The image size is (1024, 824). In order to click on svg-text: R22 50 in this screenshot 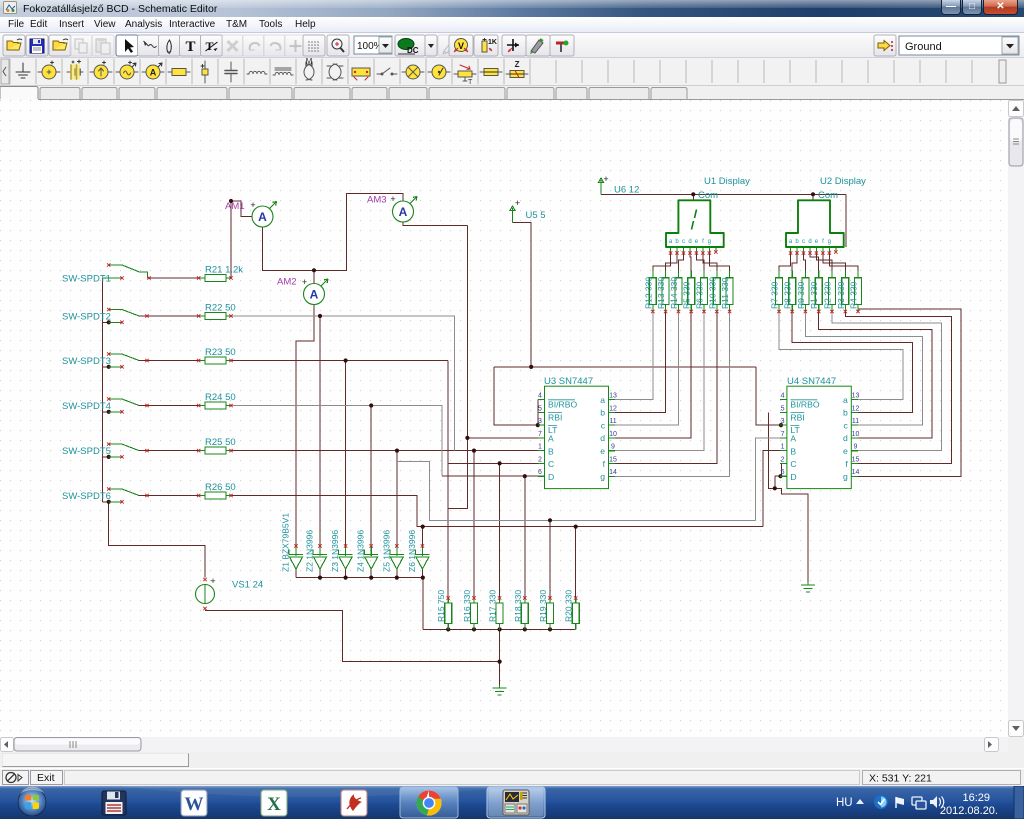, I will do `click(220, 308)`.